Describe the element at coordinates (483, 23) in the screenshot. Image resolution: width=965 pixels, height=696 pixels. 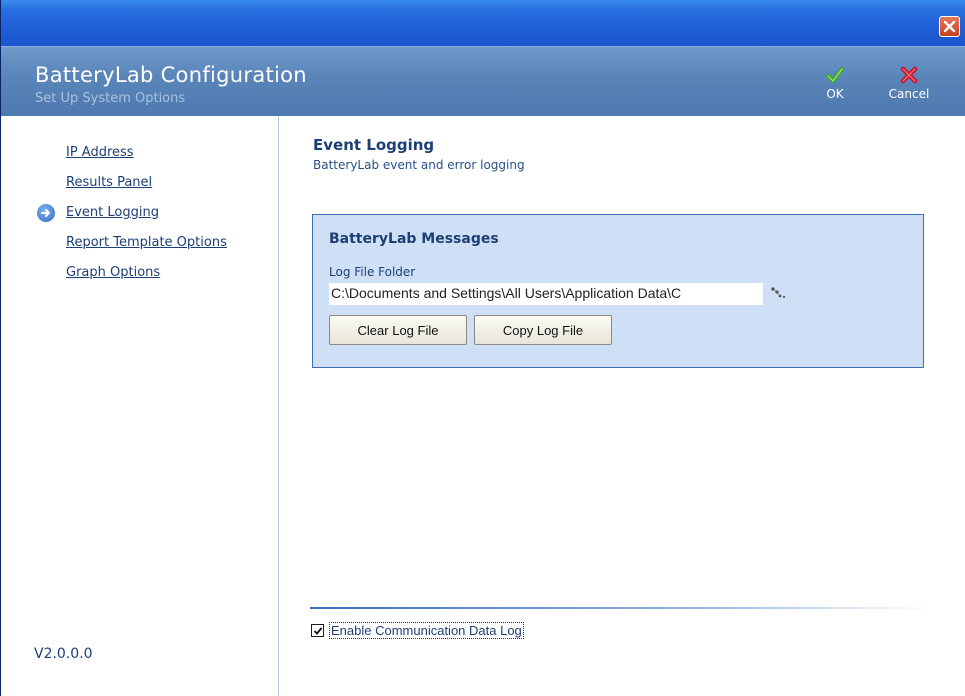
I see `title-bar` at that location.